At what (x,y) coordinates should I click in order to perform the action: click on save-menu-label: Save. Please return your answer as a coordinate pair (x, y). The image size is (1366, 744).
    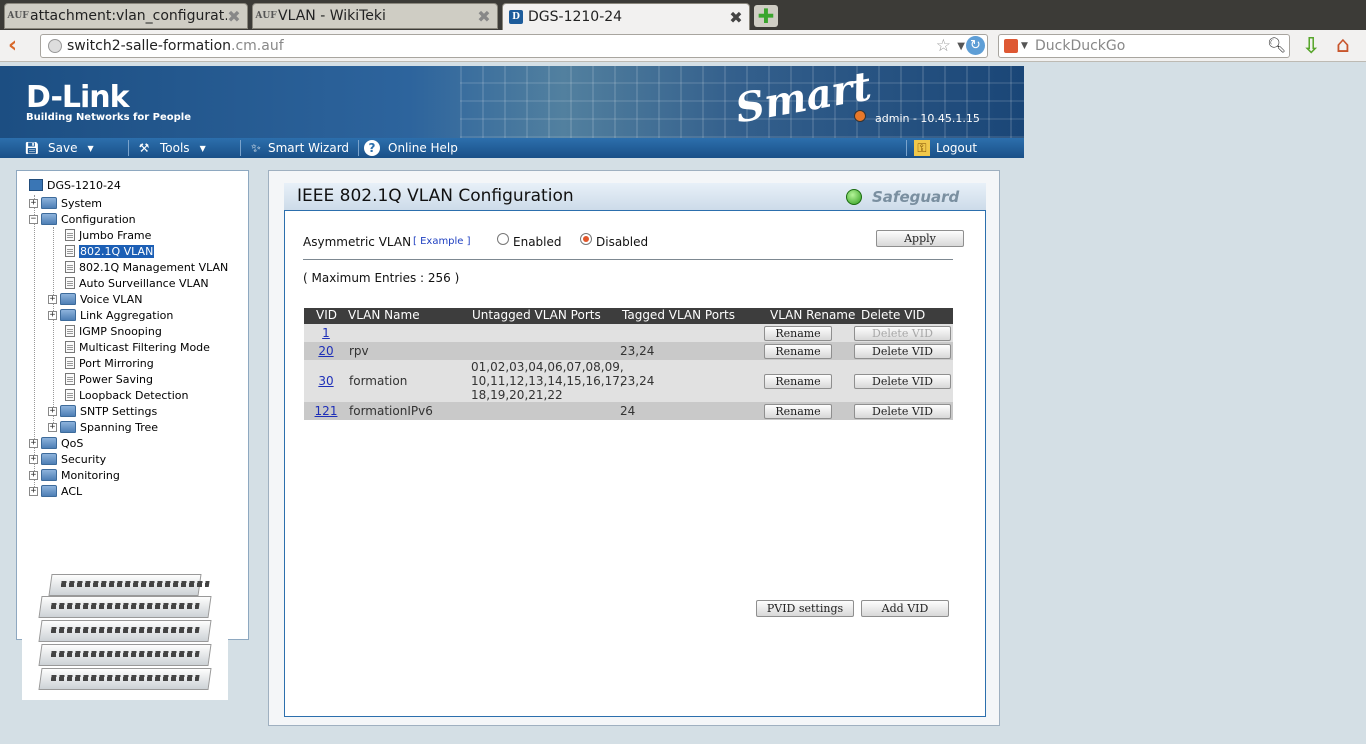
    Looking at the image, I should click on (63, 148).